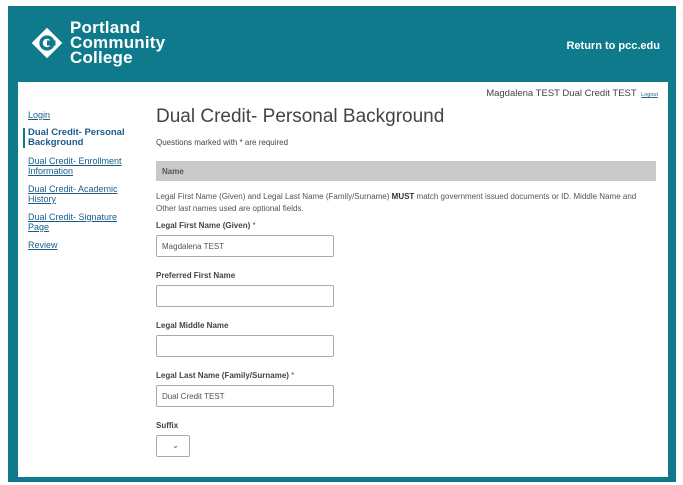 The width and height of the screenshot is (683, 485). Describe the element at coordinates (192, 325) in the screenshot. I see `middle-name-label: Legal Middle Name` at that location.